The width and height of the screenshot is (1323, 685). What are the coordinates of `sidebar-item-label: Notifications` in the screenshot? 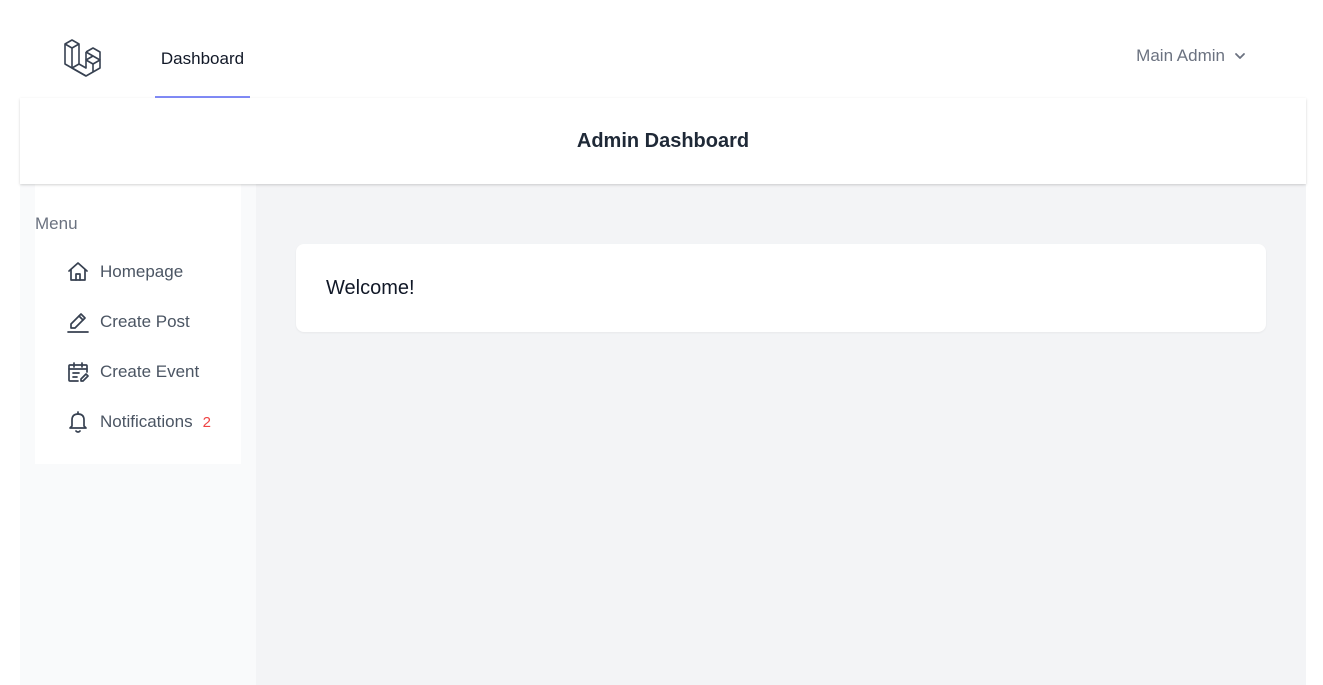 It's located at (146, 421).